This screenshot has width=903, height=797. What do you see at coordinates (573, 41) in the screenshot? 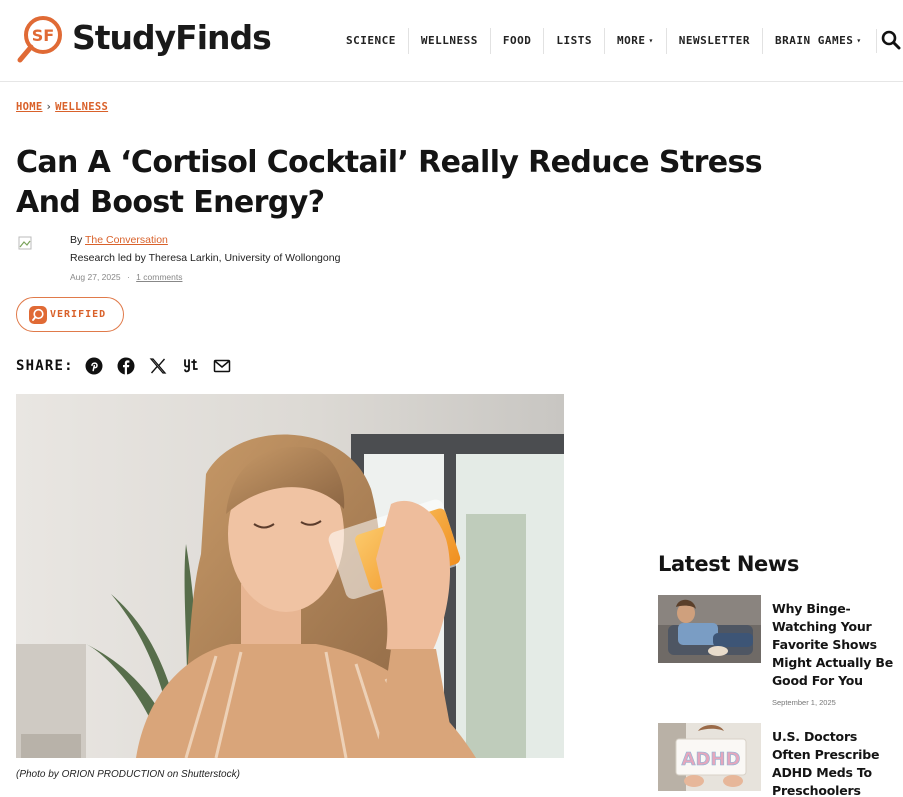
I see `nav-lists: LISTS` at bounding box center [573, 41].